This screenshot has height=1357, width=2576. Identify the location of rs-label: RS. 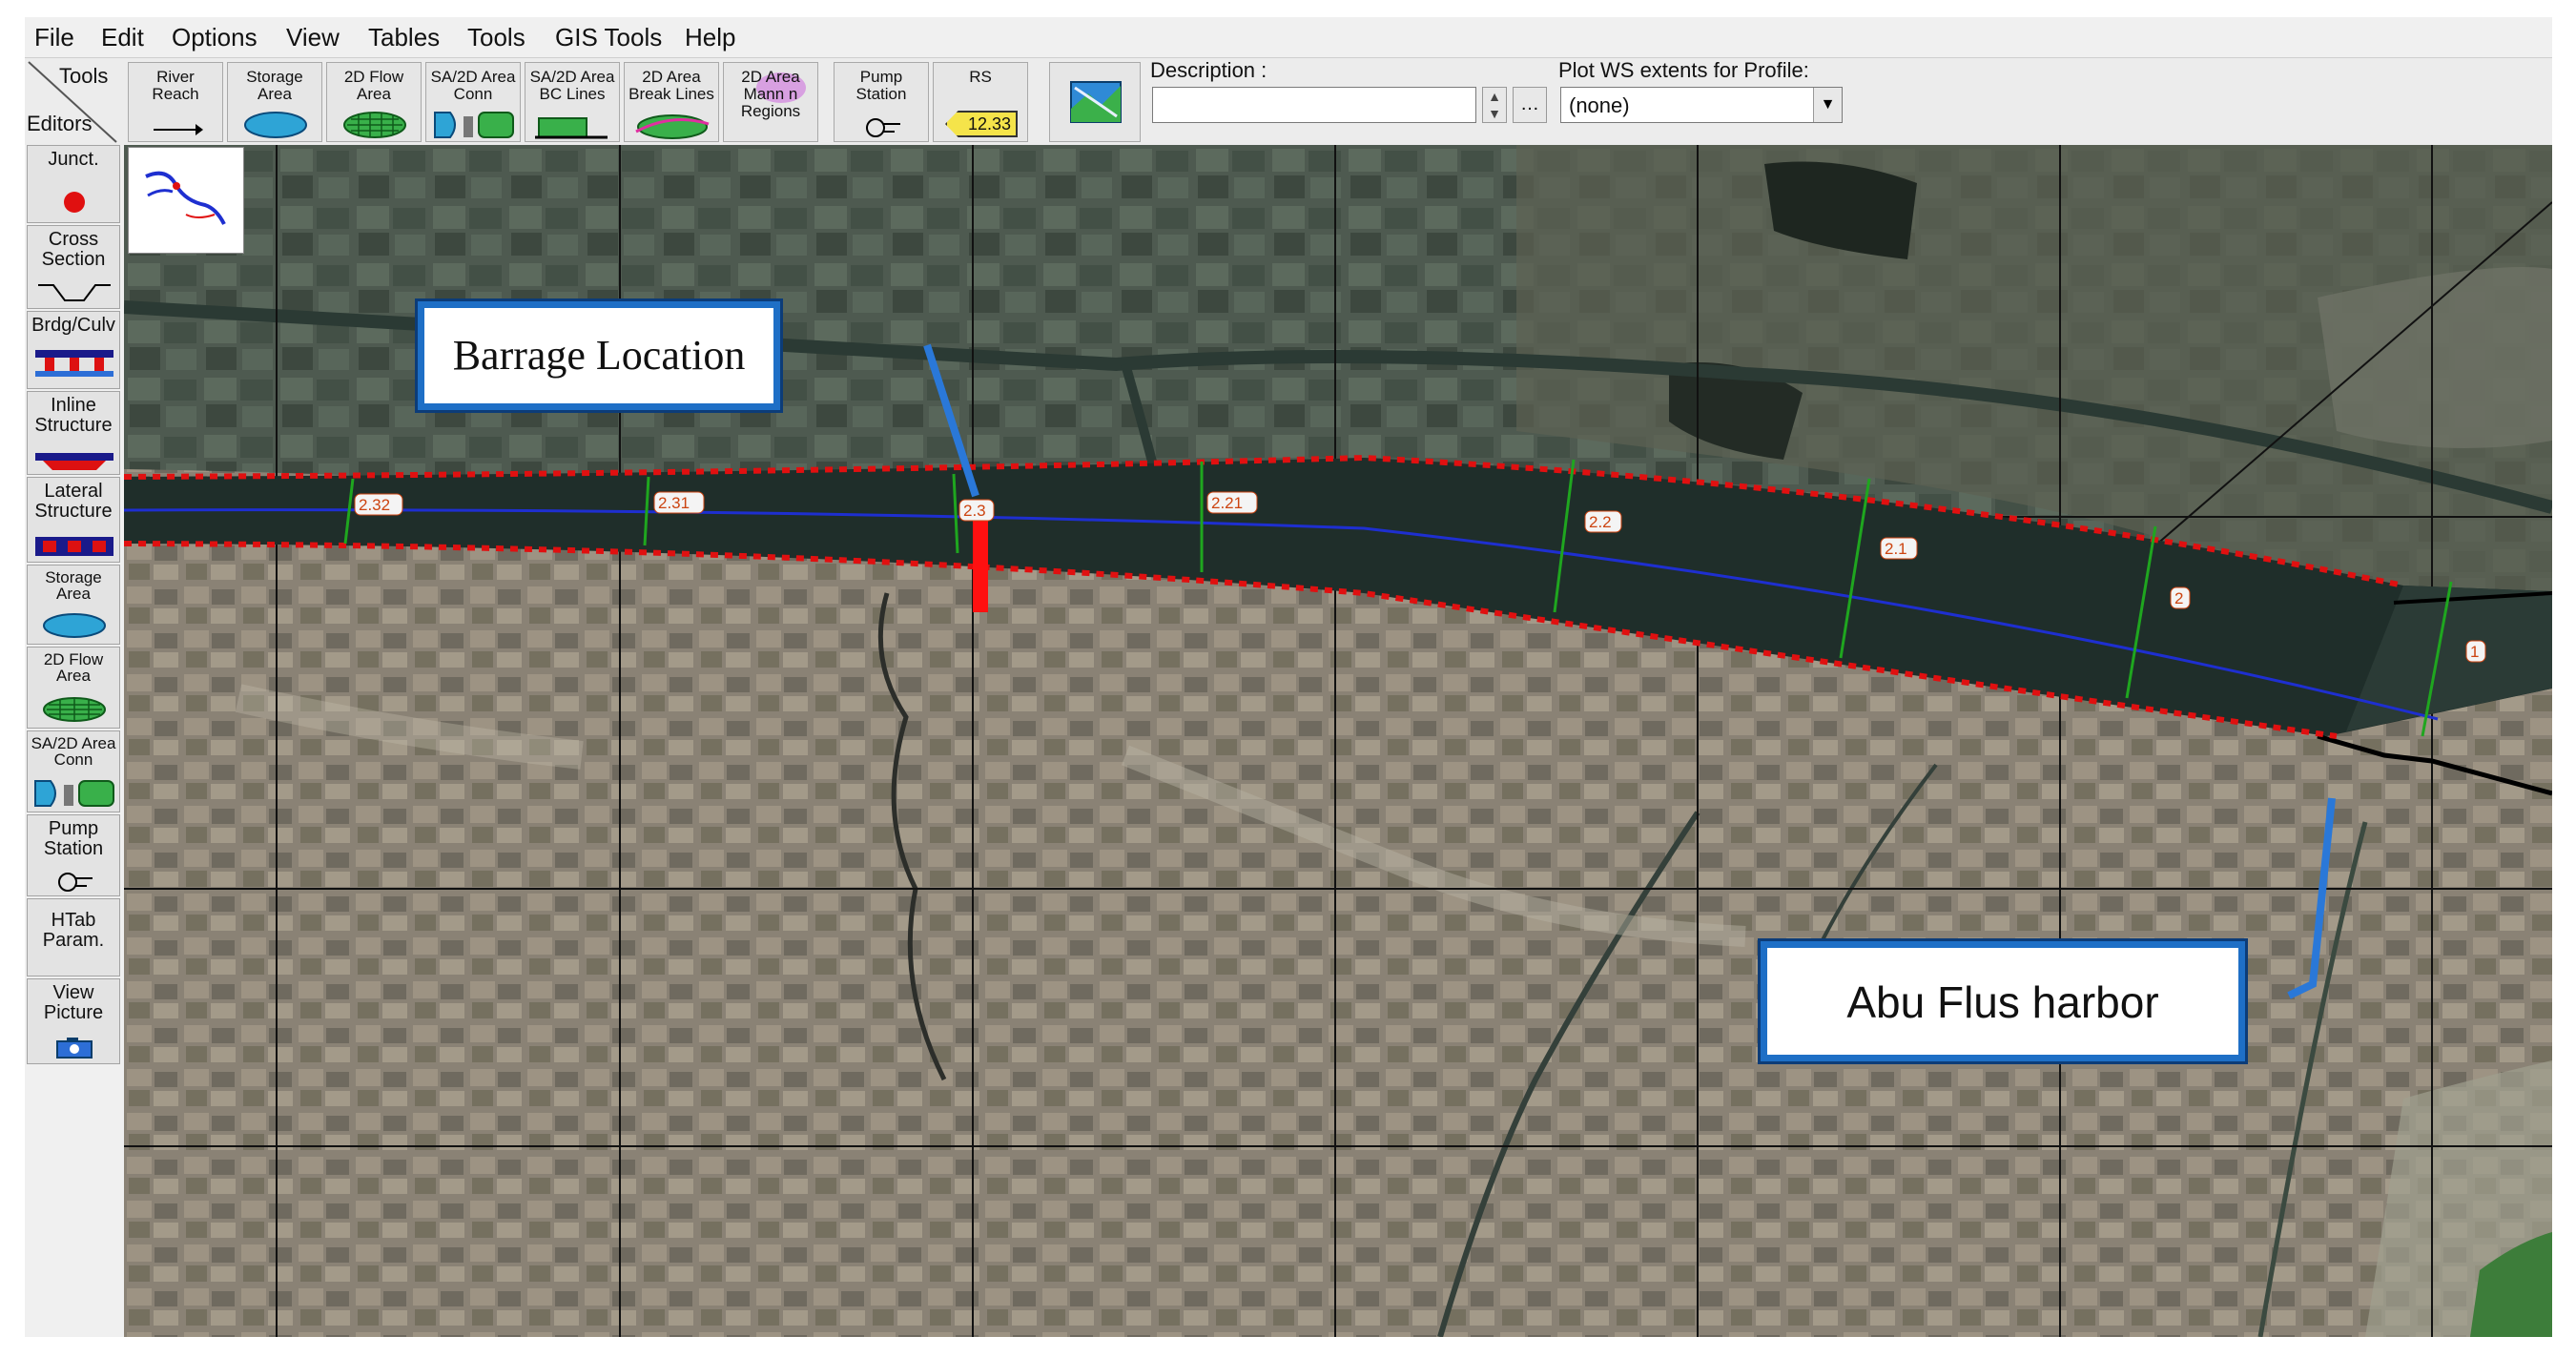
(980, 77).